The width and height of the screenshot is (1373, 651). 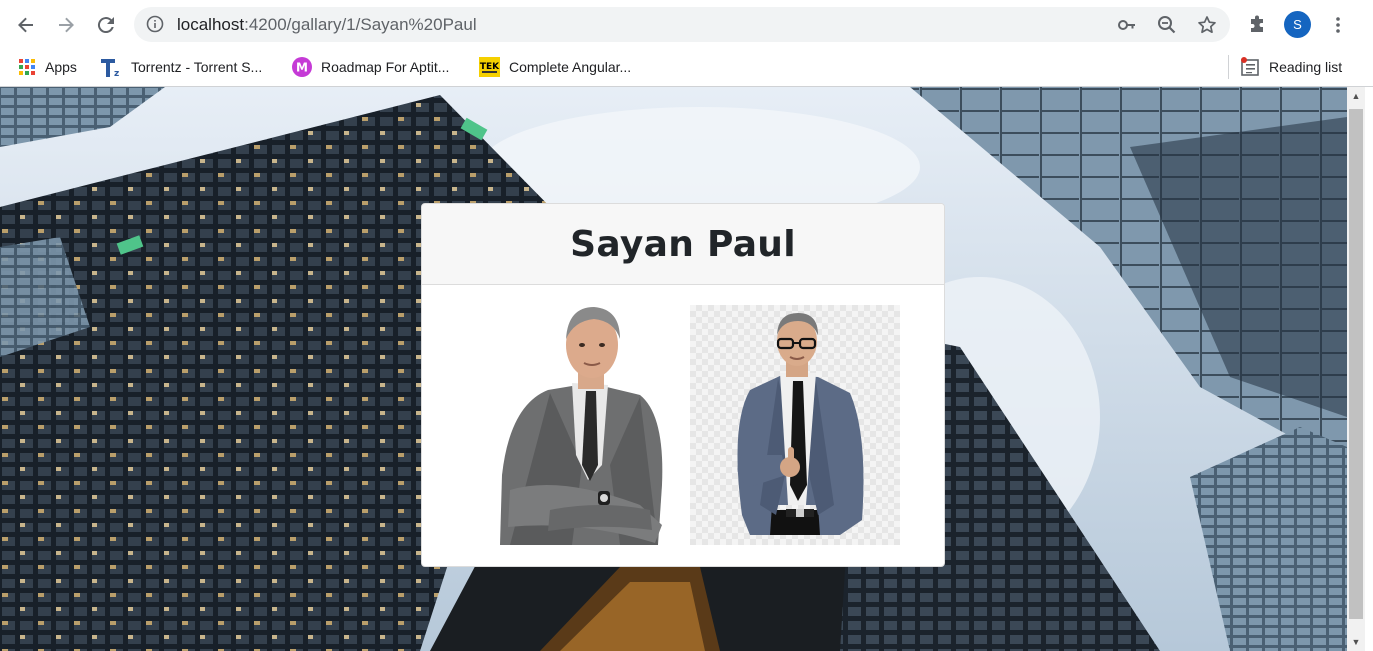 I want to click on svg-text: M, so click(x=302, y=68).